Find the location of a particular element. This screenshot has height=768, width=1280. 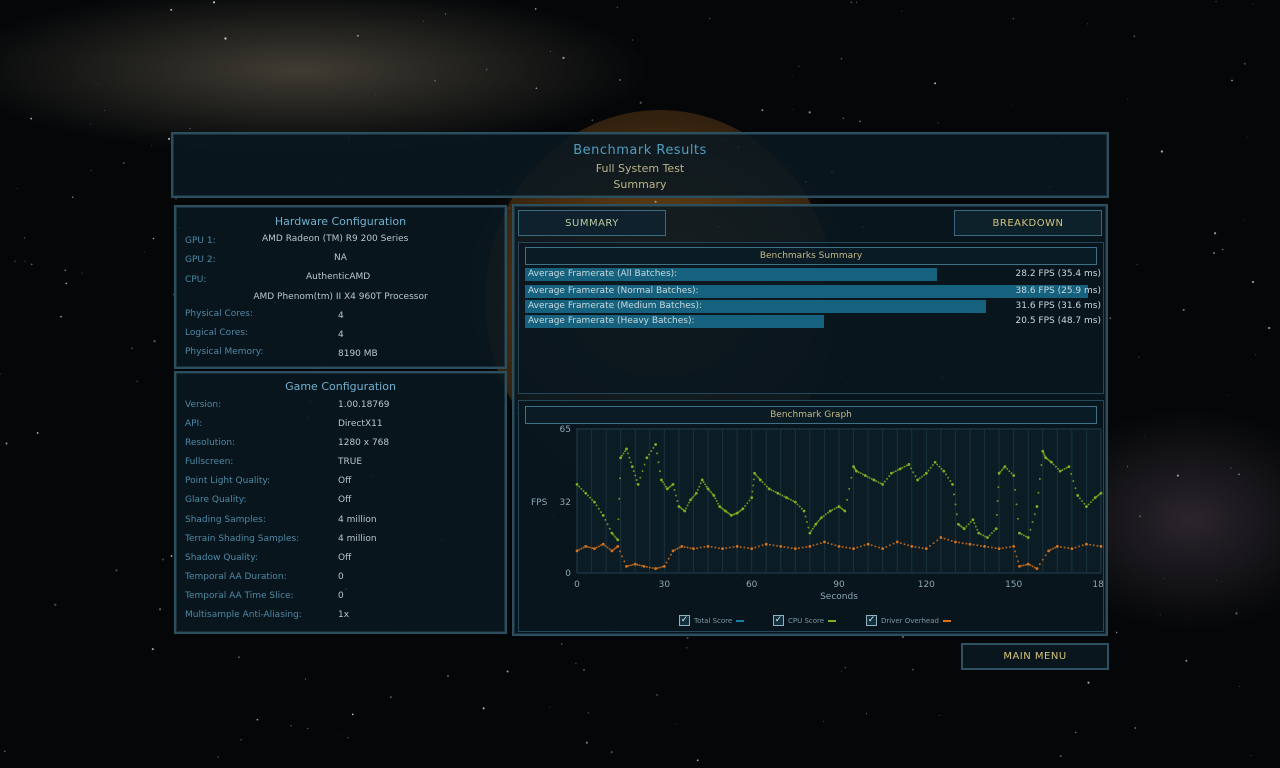

tab-summary: SUMMARY is located at coordinates (592, 223).